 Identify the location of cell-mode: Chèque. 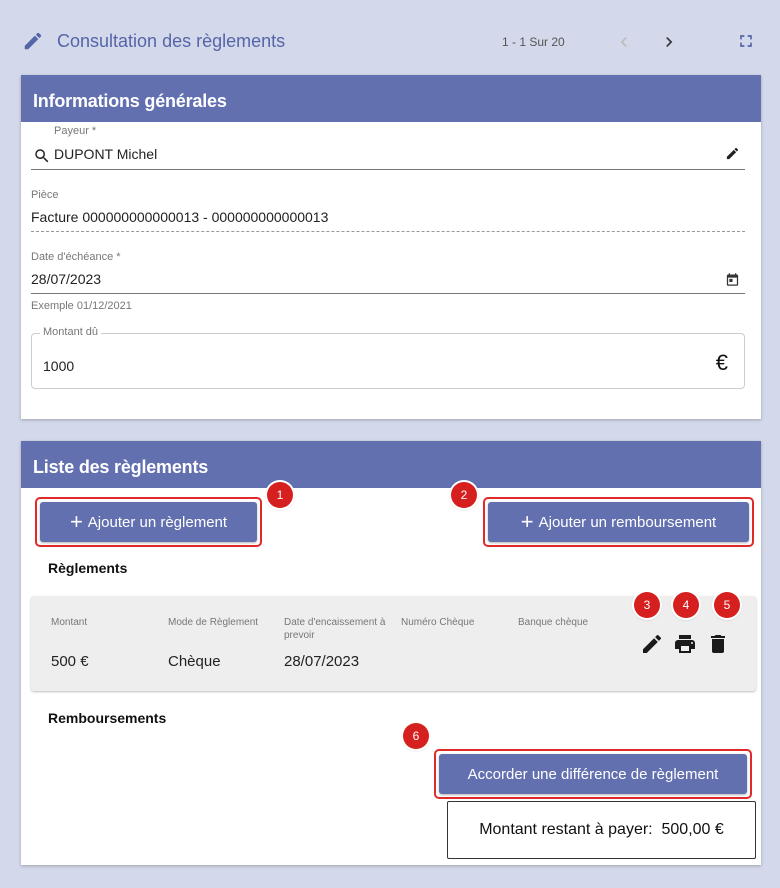
(194, 661).